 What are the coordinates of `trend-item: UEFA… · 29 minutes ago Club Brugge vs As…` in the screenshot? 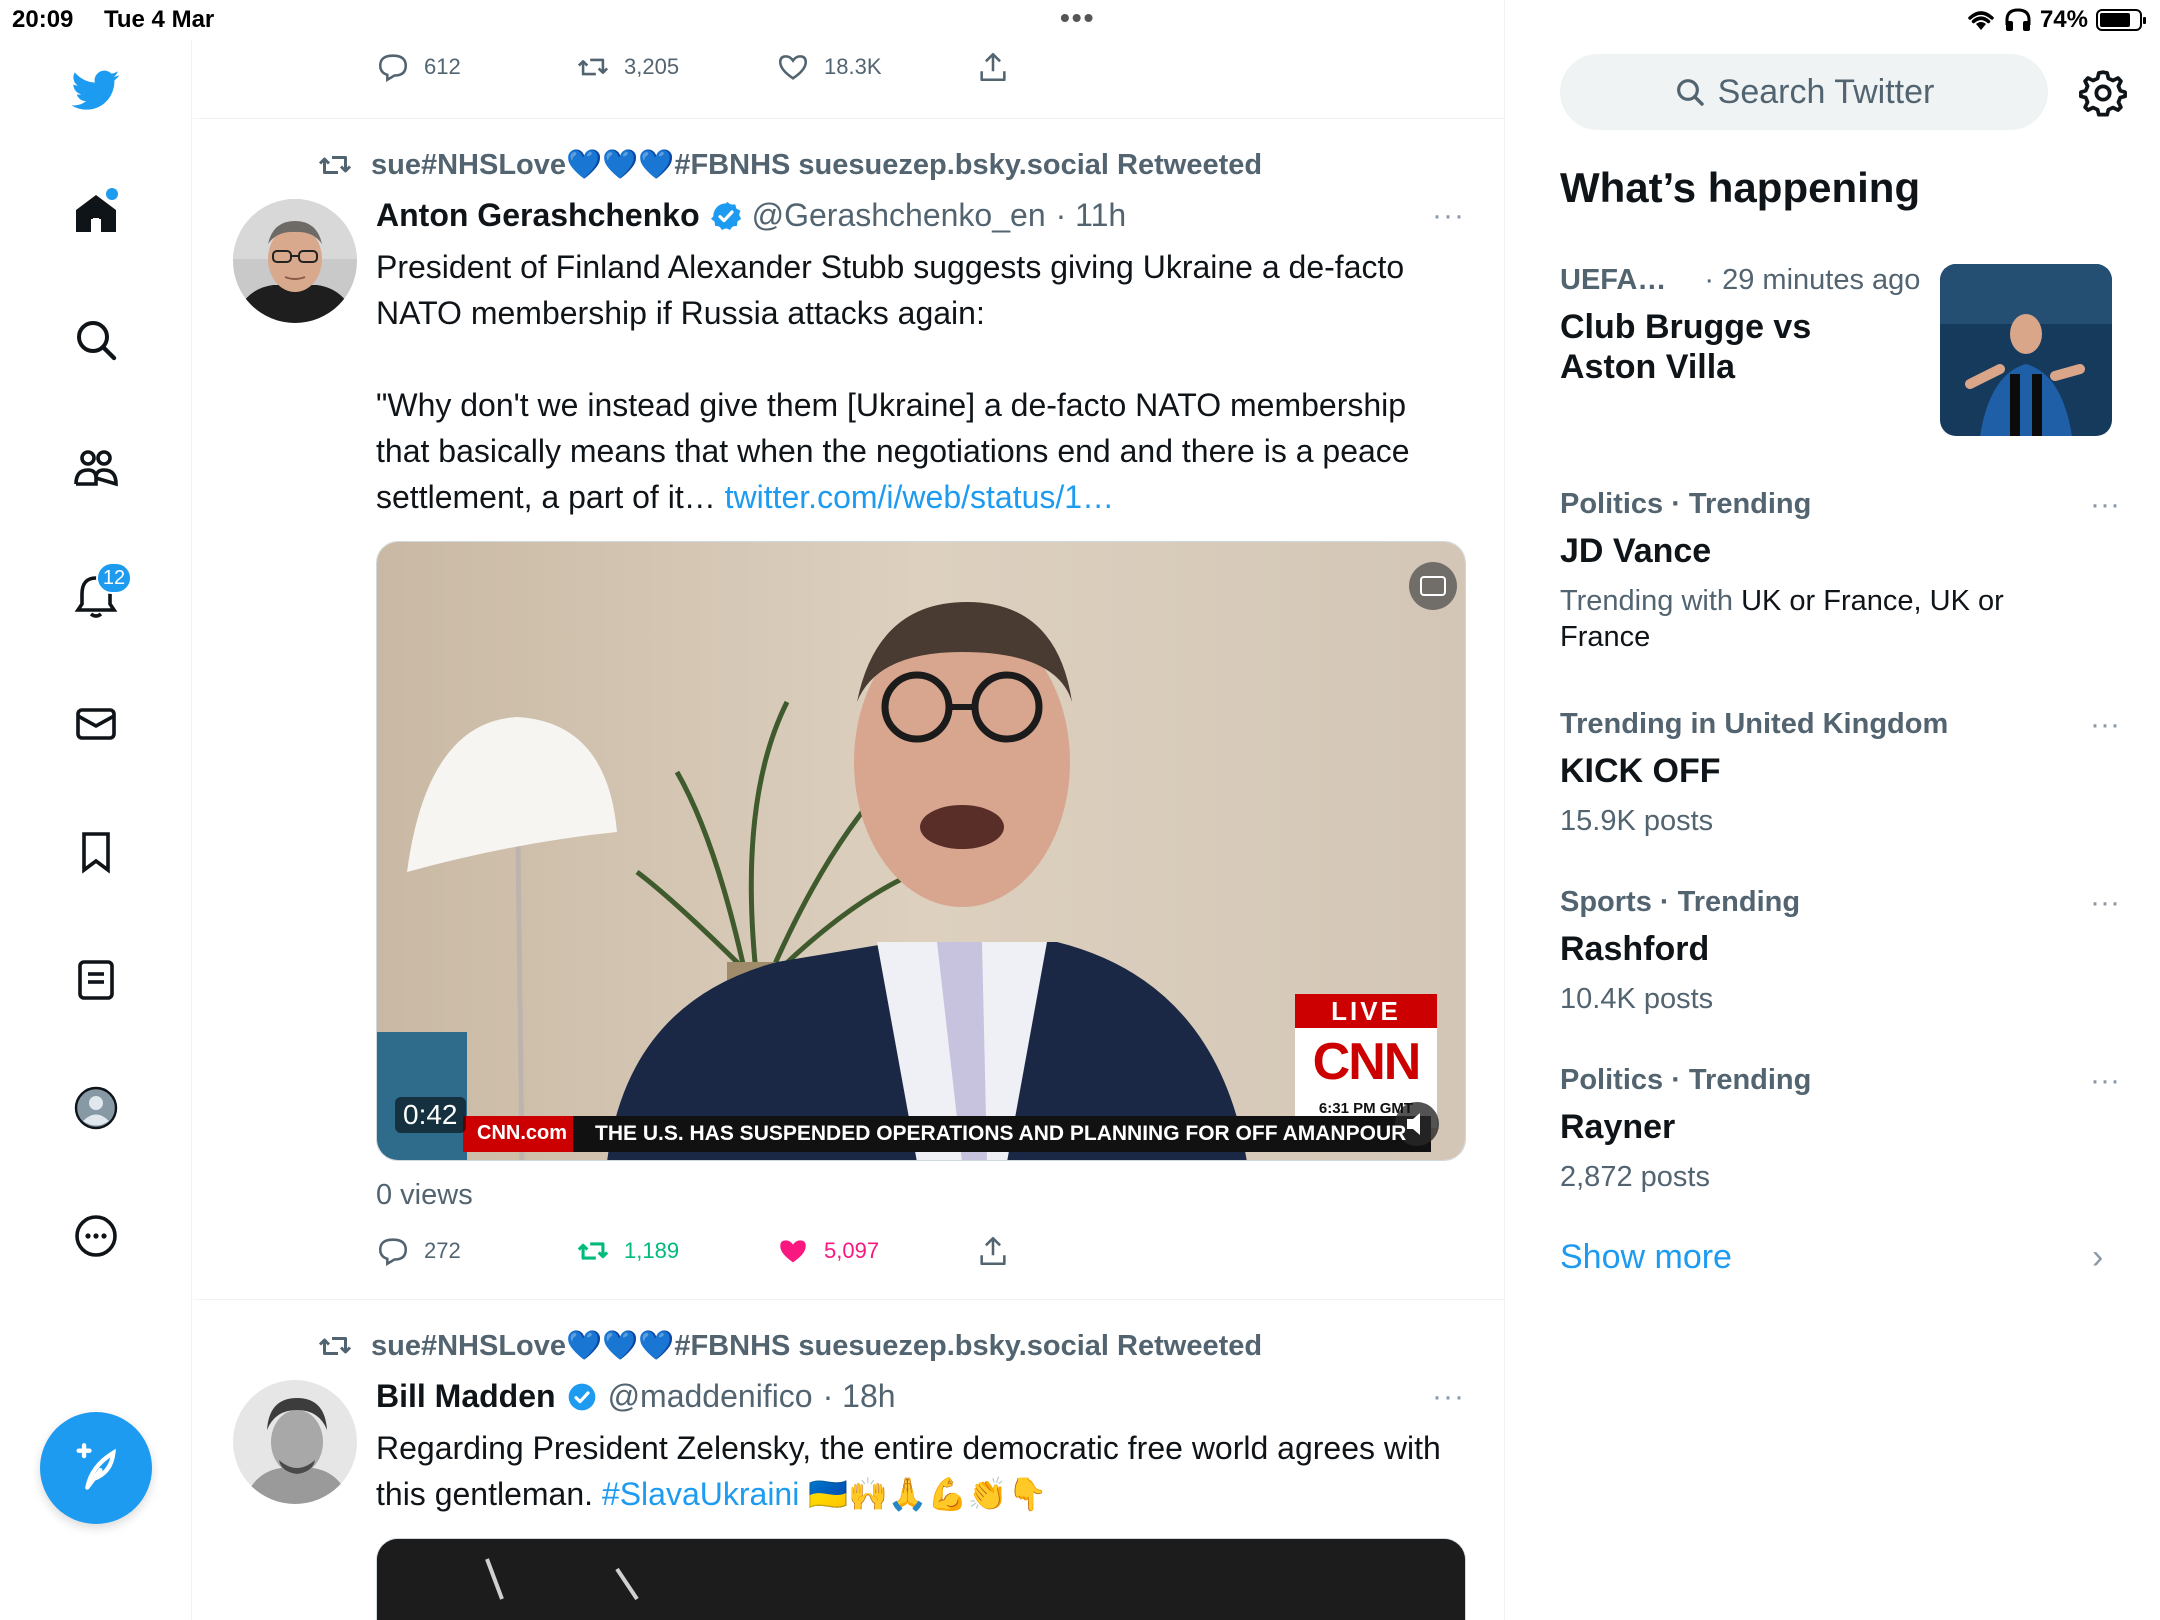 It's located at (1750, 325).